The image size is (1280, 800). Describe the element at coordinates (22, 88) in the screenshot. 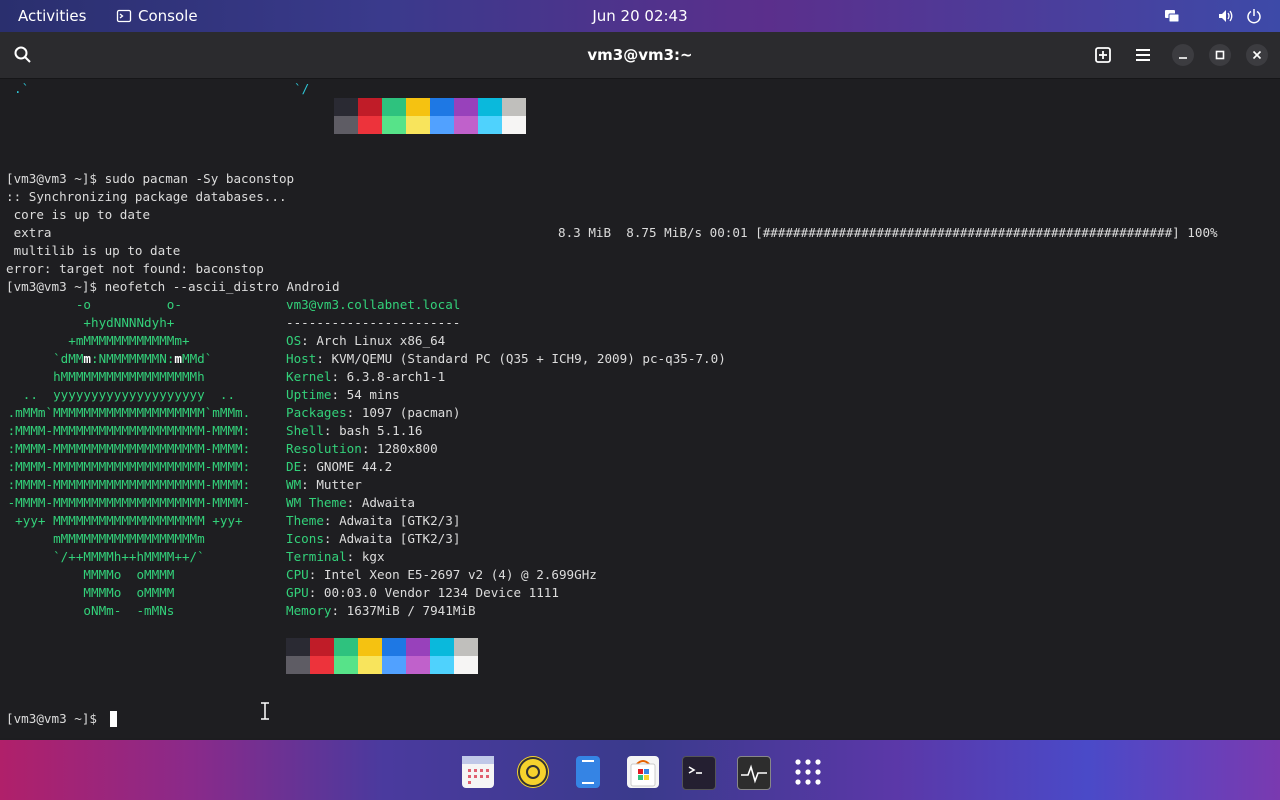

I see `ascii-fragment-left: .`` at that location.